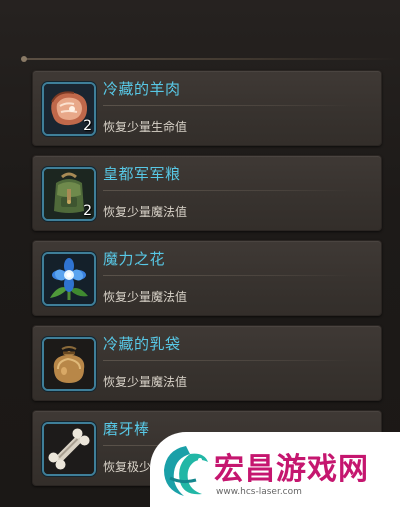 This screenshot has height=507, width=400. I want to click on item-description: 恢复少量生命值, so click(145, 127).